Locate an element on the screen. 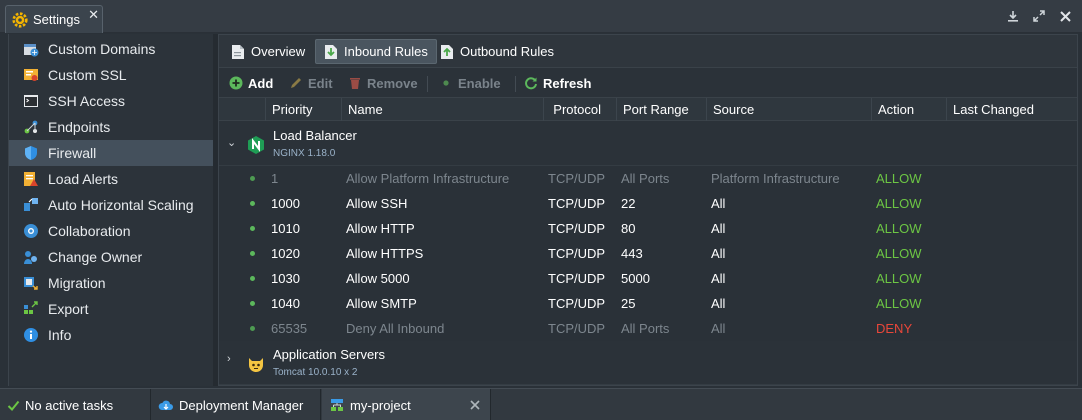 The width and height of the screenshot is (1082, 420). refresh-button: Refresh is located at coordinates (557, 83).